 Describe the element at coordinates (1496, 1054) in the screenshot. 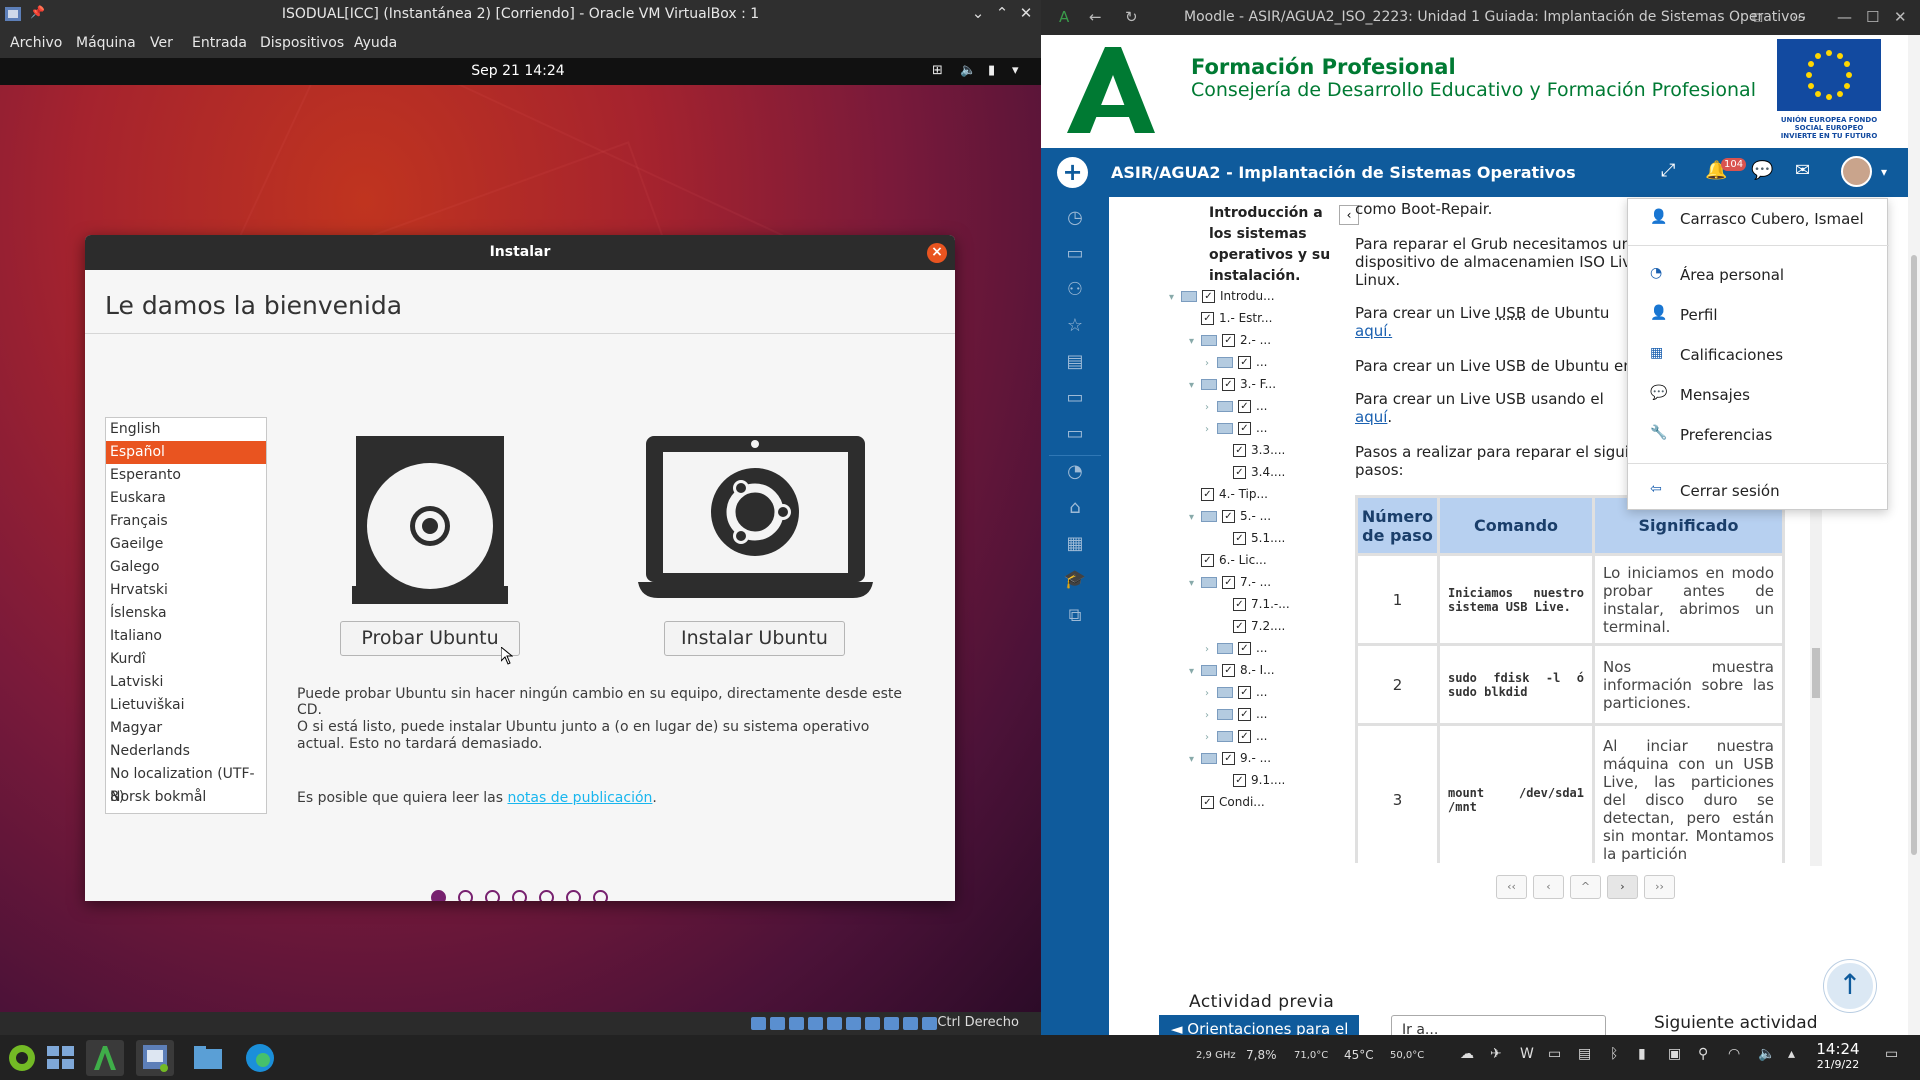

I see `telegram-icon: ✈` at that location.